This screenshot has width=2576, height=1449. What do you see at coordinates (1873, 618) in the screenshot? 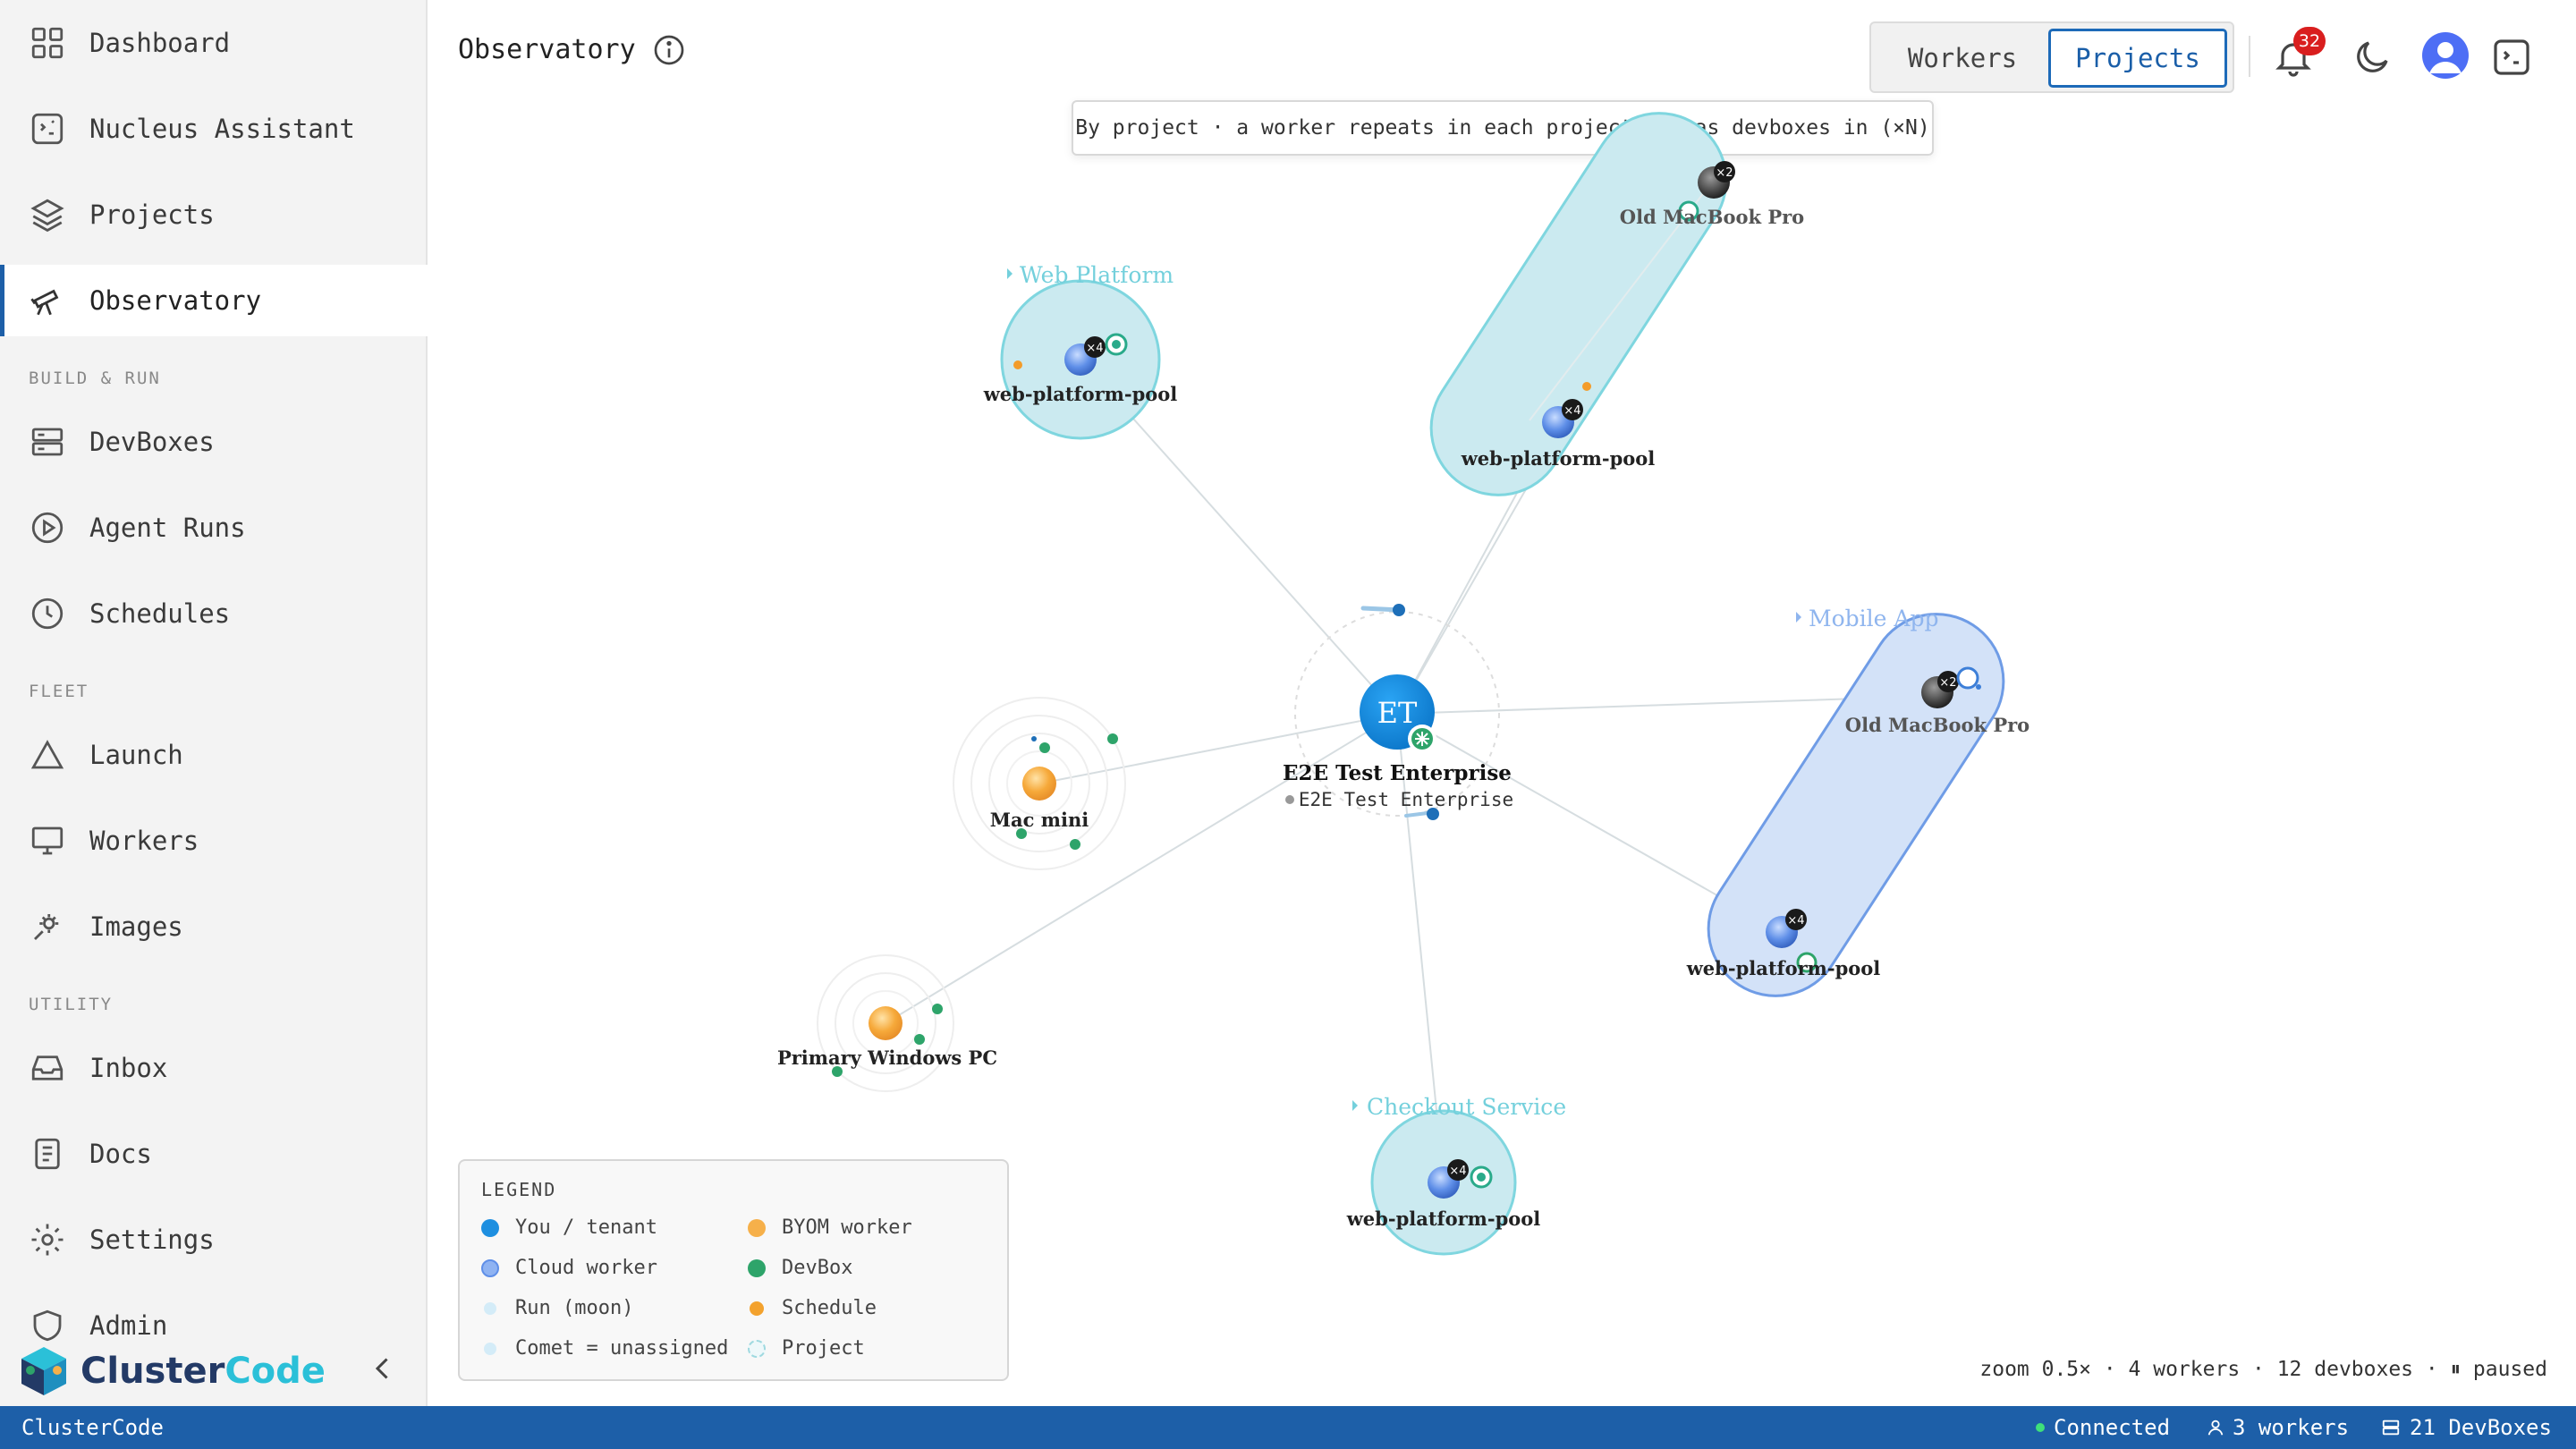
I see `project-label: Mobile App` at bounding box center [1873, 618].